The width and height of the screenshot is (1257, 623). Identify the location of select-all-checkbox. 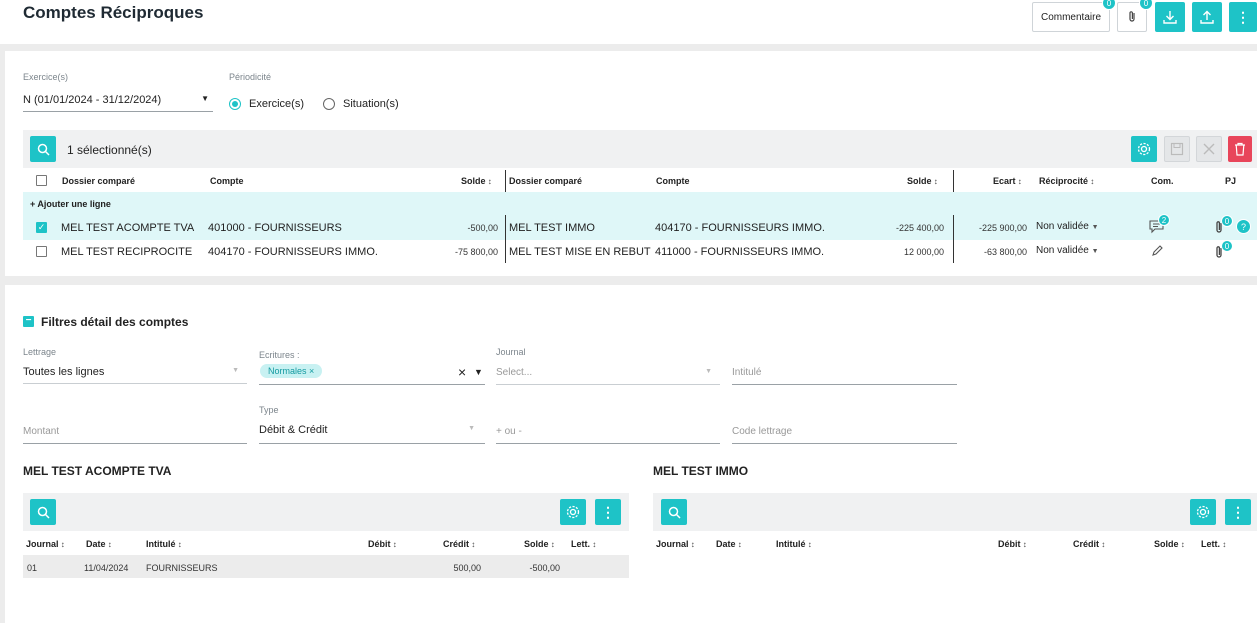
(41, 180).